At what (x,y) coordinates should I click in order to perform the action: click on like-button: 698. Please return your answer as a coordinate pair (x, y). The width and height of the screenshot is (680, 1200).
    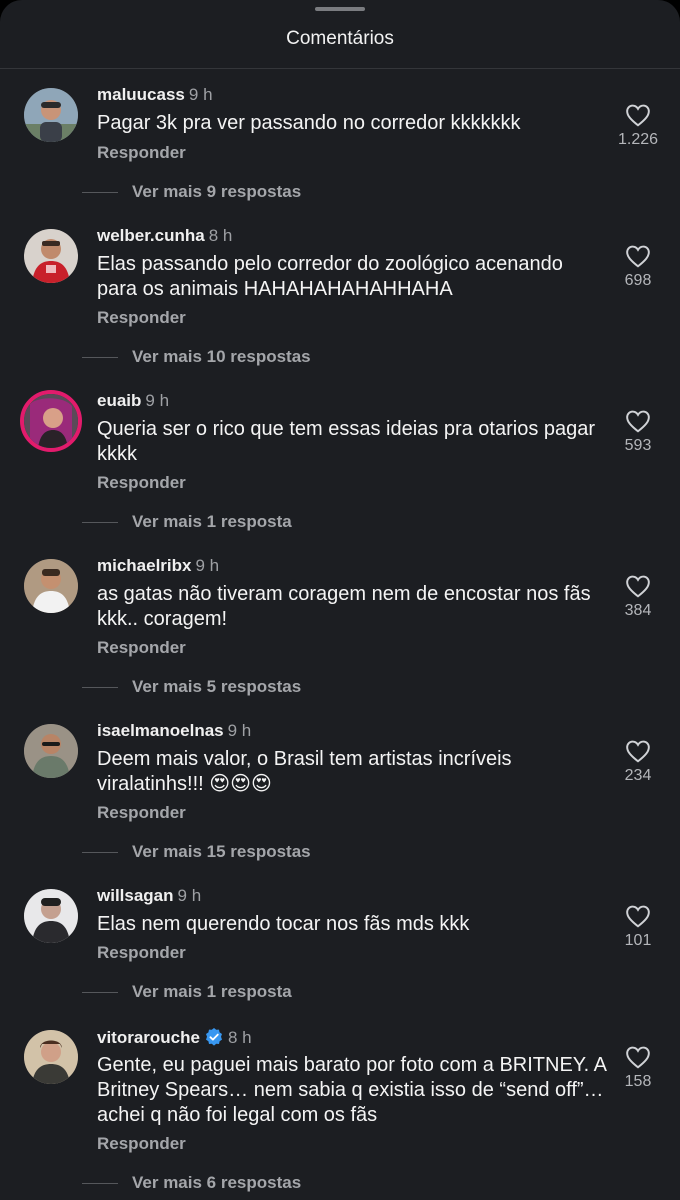
    Looking at the image, I should click on (638, 267).